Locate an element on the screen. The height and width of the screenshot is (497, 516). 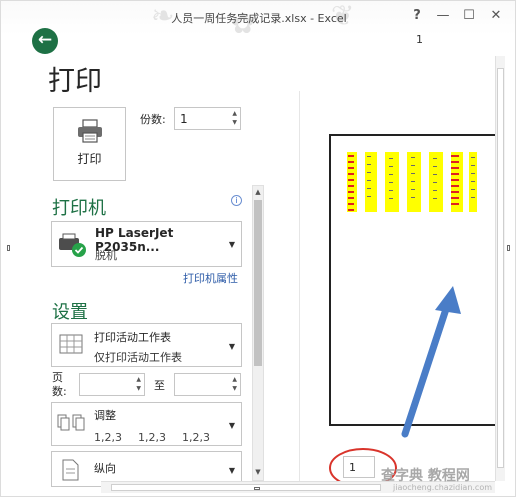
to-label: 至 is located at coordinates (159, 385).